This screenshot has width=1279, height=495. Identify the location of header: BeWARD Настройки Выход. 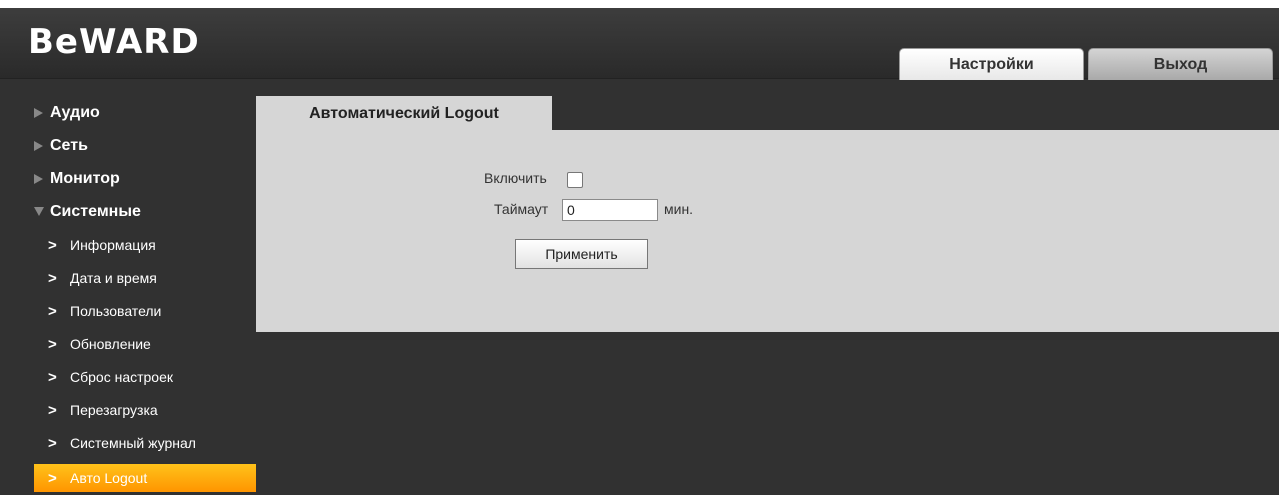
(639, 44).